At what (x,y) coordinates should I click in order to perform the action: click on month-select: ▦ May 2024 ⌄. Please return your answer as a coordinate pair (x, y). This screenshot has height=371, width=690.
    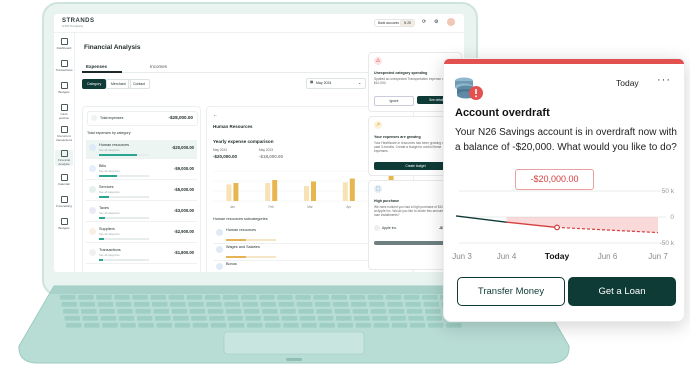
    Looking at the image, I should click on (336, 83).